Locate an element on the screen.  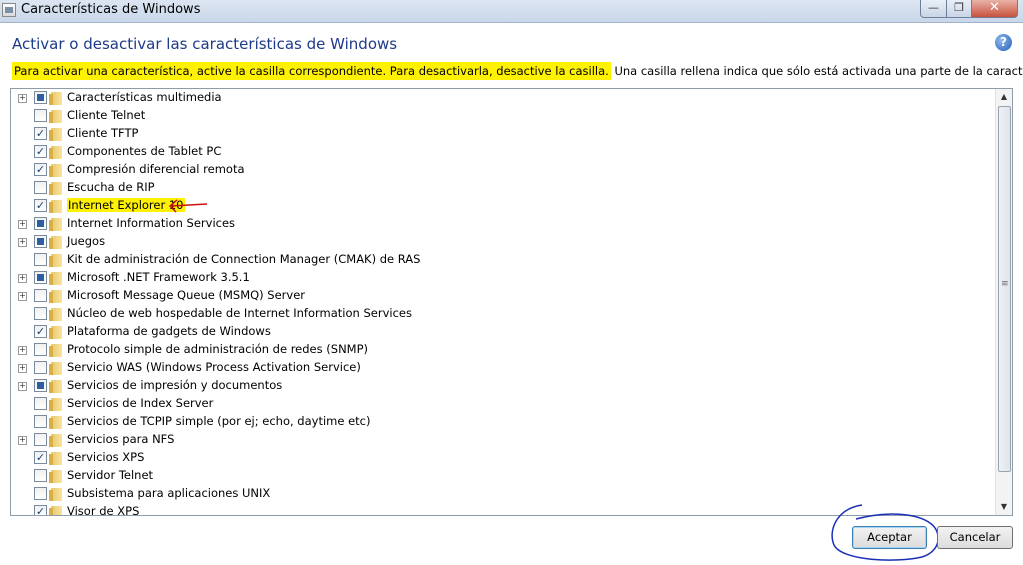
feature-label: Componentes de Tablet PC is located at coordinates (144, 151).